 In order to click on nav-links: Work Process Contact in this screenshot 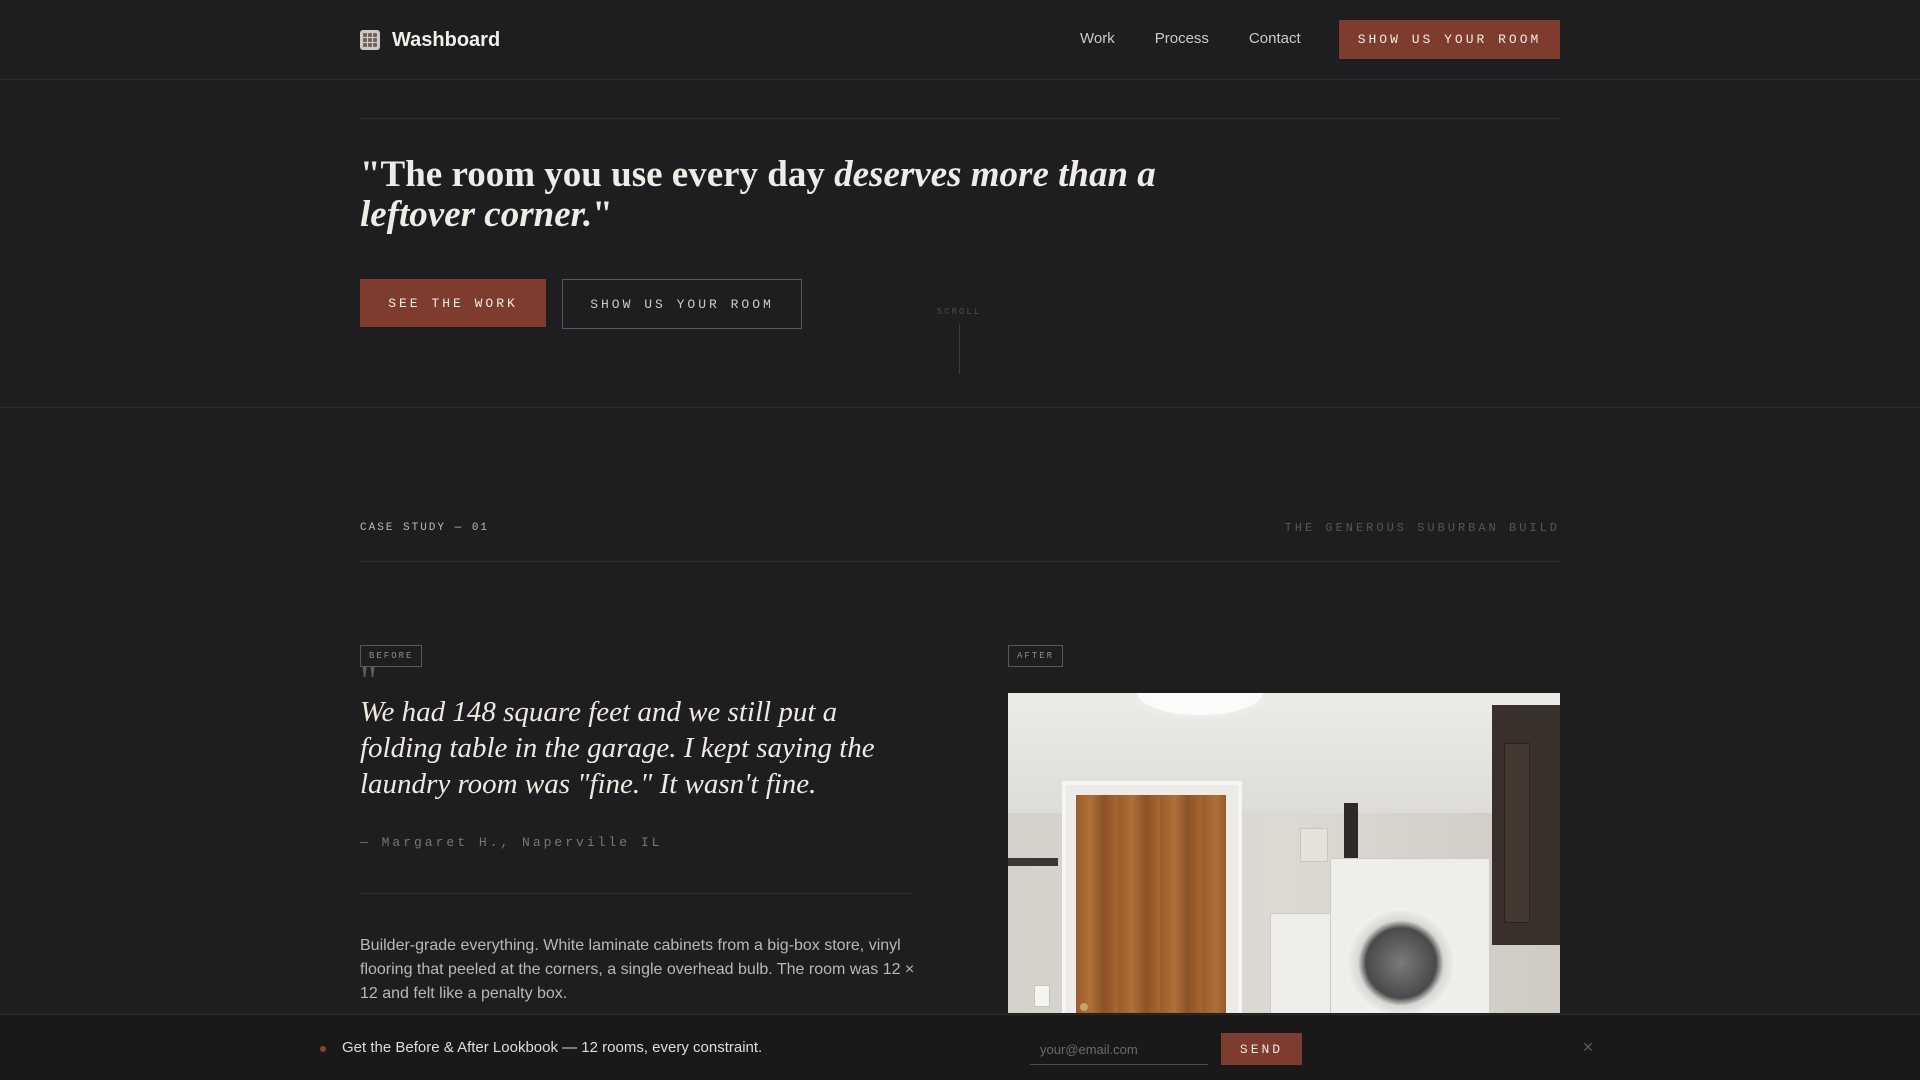, I will do `click(1190, 38)`.